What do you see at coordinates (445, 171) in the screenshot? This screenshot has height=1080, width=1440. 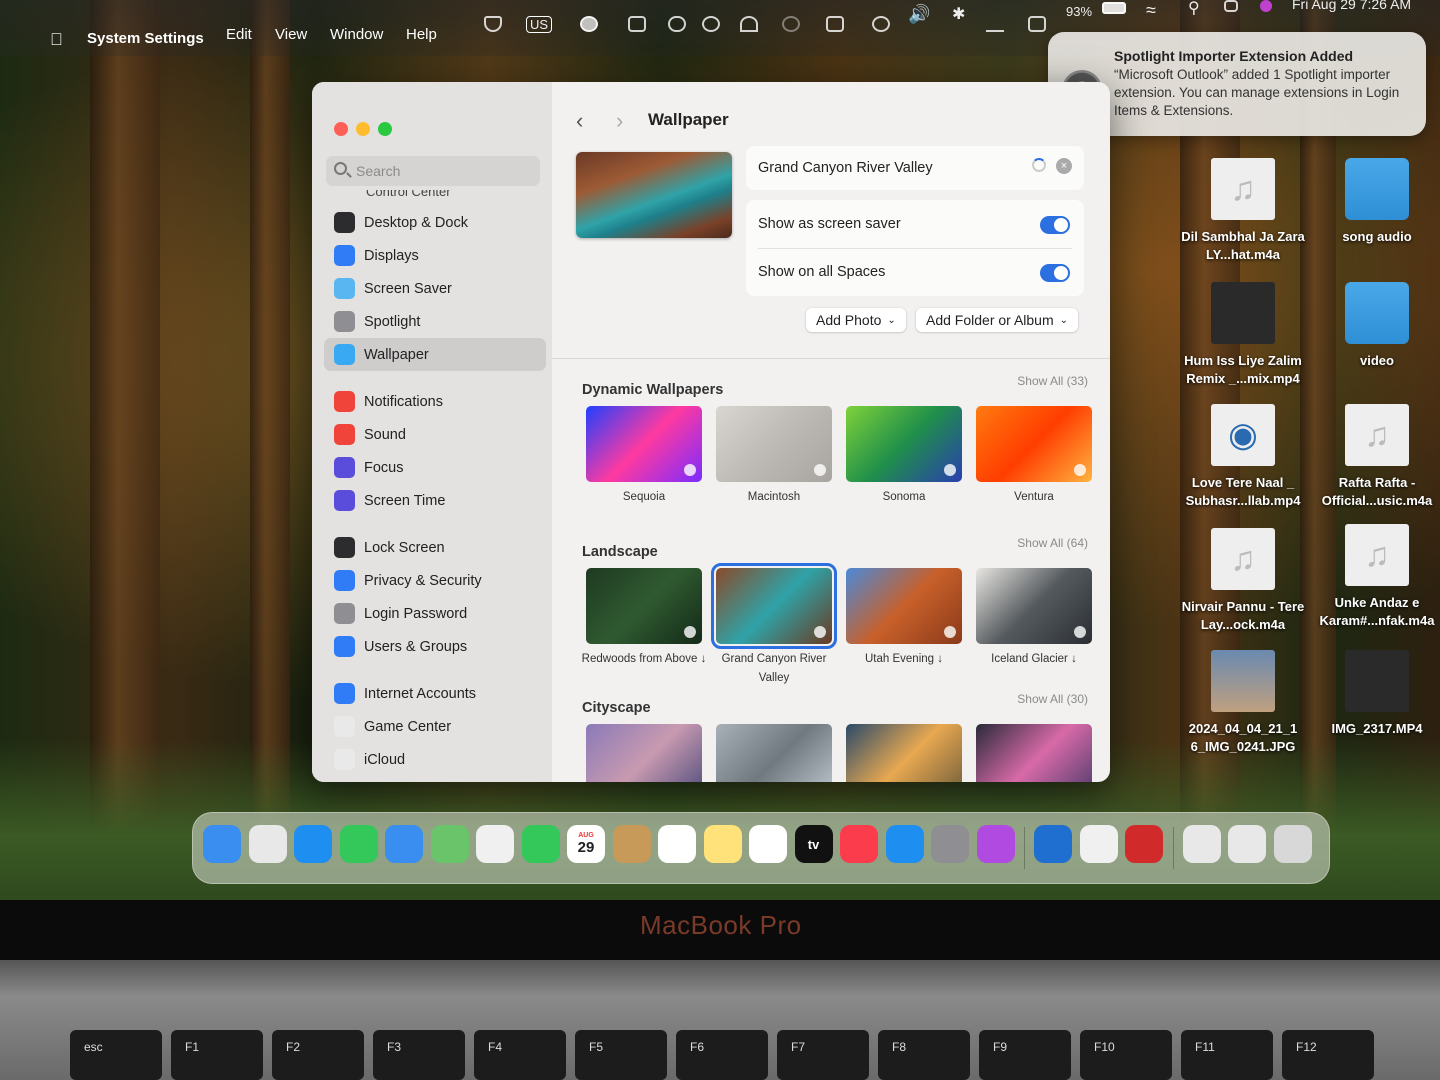 I see `search-input` at bounding box center [445, 171].